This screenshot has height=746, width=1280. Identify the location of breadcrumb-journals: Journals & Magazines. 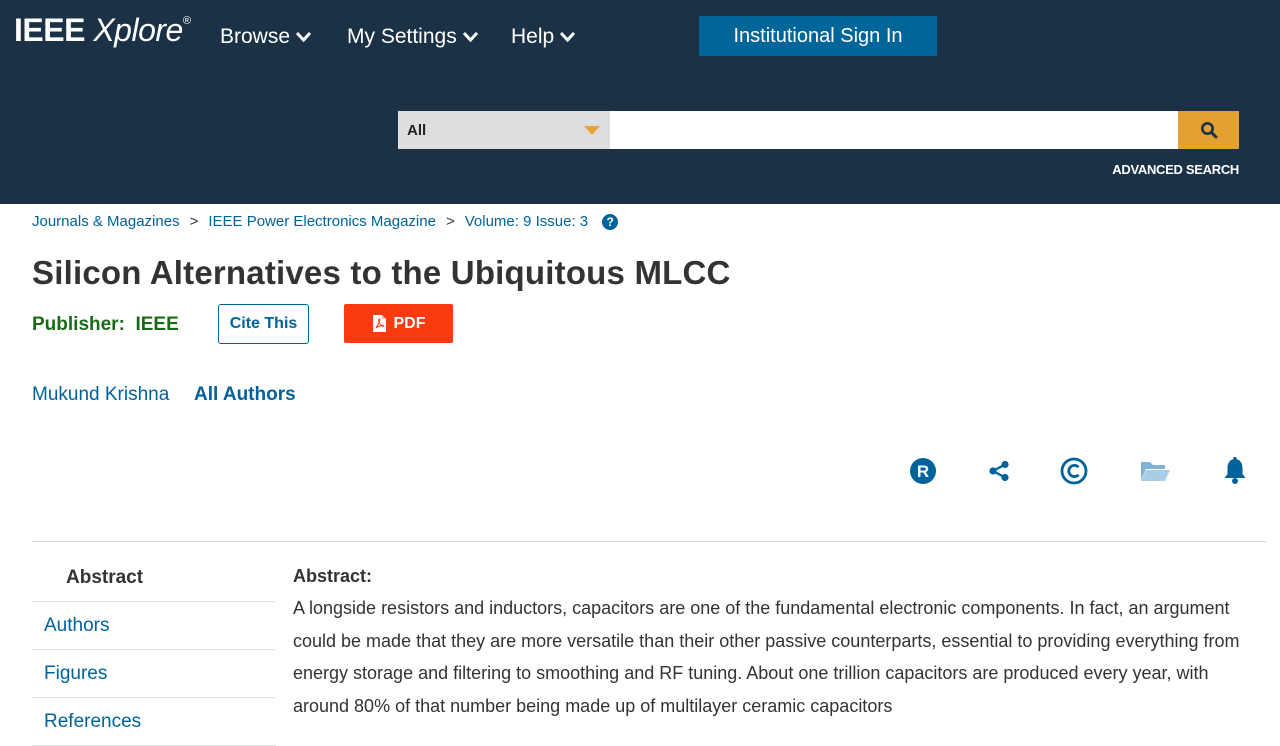
(106, 221).